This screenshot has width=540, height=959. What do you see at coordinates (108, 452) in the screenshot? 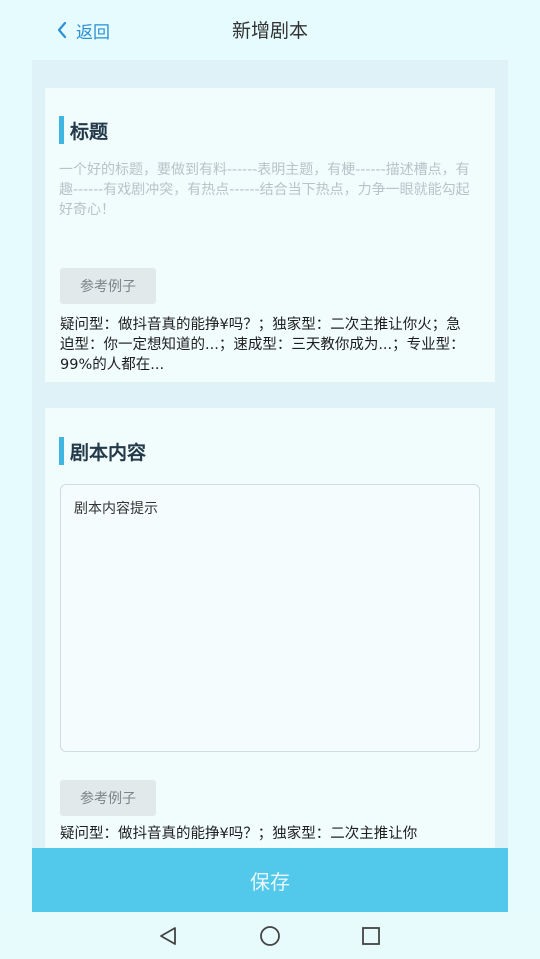
I see `content-heading-label: 剧本内容` at bounding box center [108, 452].